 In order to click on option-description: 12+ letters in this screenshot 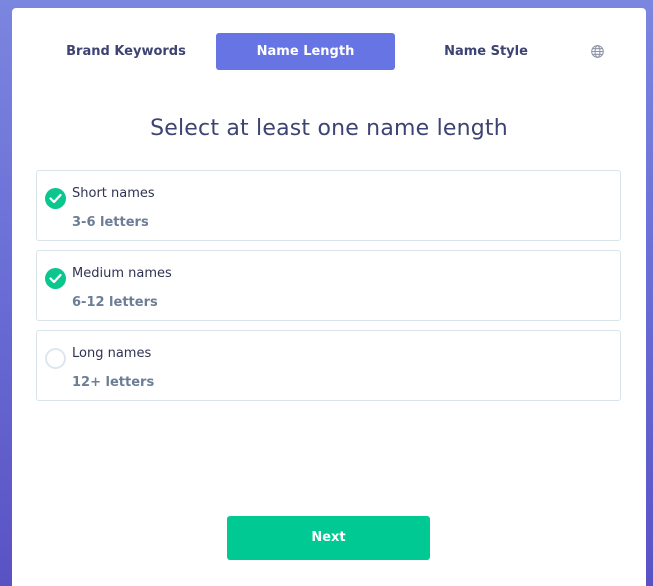, I will do `click(113, 382)`.